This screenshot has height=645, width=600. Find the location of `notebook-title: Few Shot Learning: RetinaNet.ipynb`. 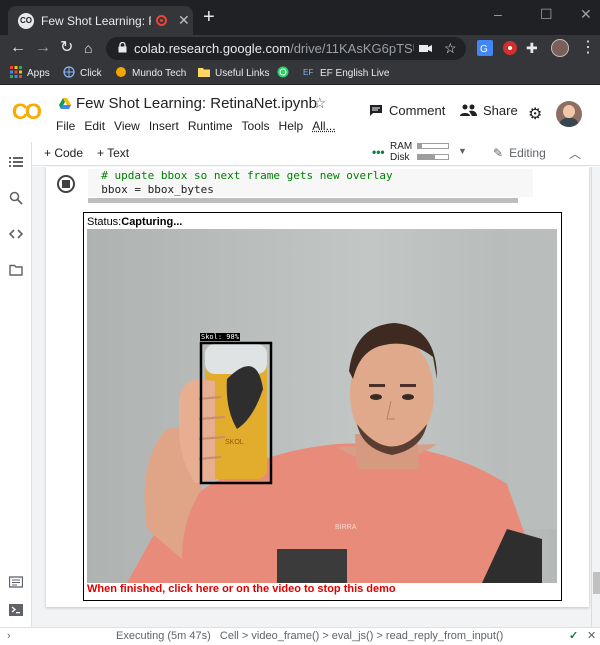

notebook-title: Few Shot Learning: RetinaNet.ipynb is located at coordinates (196, 103).